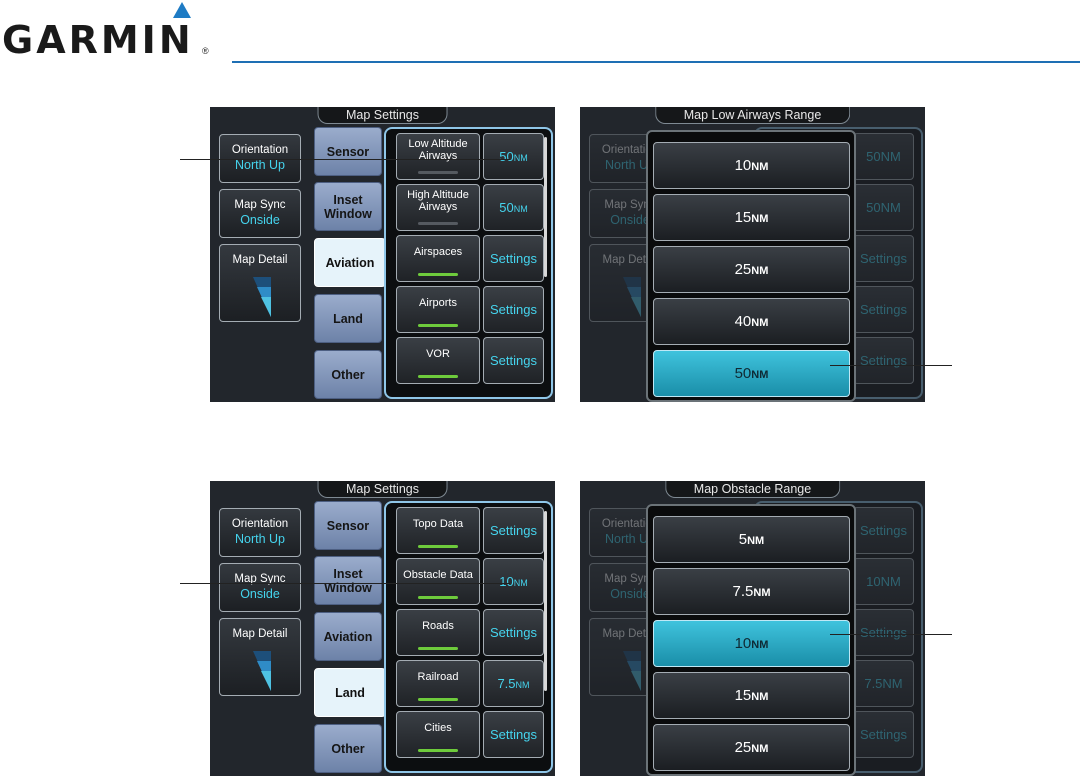 The width and height of the screenshot is (1080, 776). I want to click on orientation-label: Orientation, so click(260, 150).